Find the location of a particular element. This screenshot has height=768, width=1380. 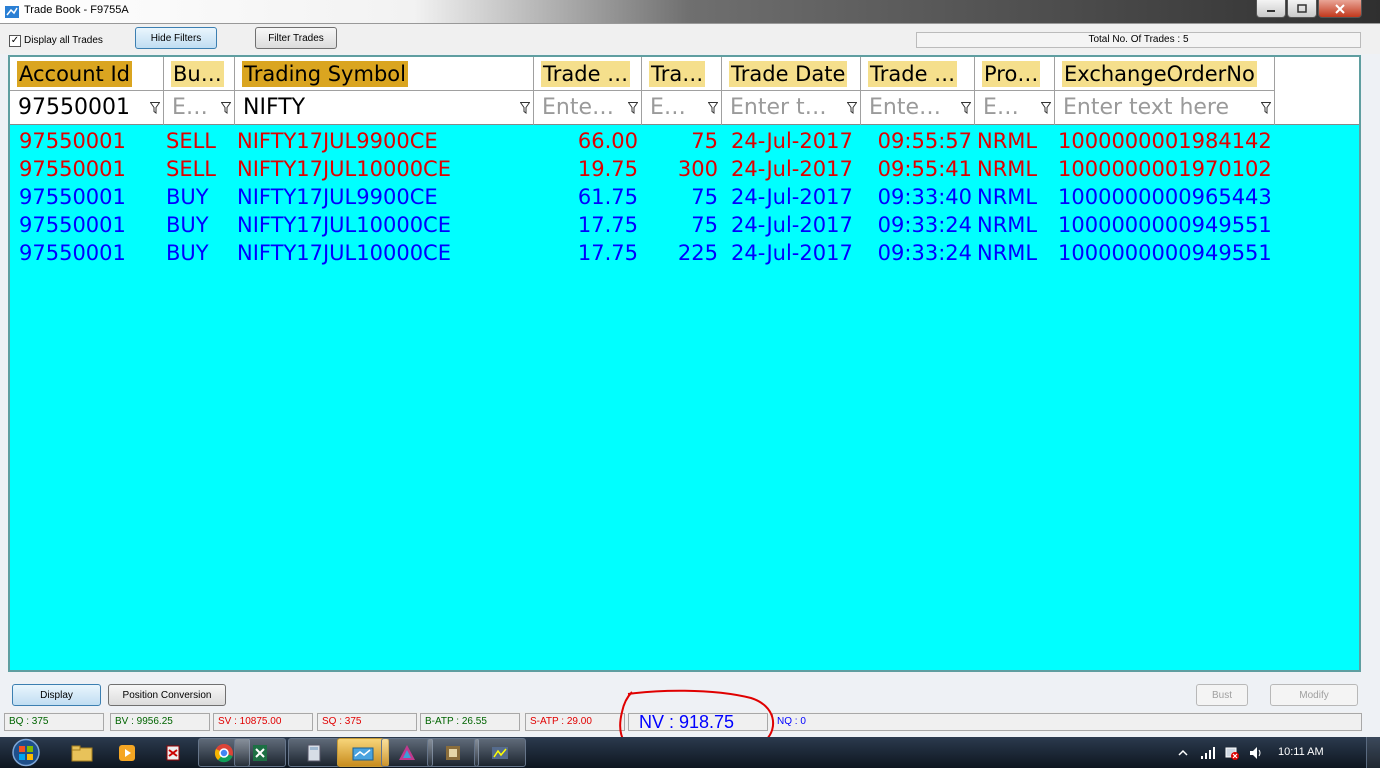

column-label: Trading Symbol is located at coordinates (325, 74).